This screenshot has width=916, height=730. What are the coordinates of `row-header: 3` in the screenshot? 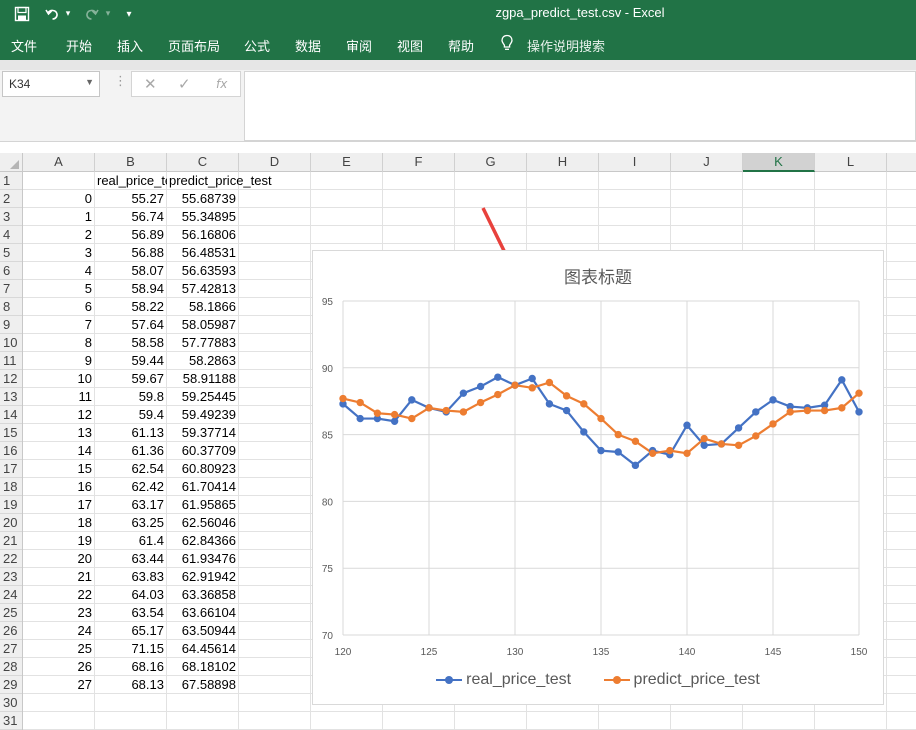 It's located at (11, 217).